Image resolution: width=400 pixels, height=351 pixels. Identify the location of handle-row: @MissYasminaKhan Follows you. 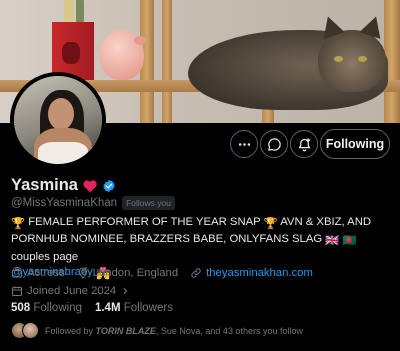
(93, 203).